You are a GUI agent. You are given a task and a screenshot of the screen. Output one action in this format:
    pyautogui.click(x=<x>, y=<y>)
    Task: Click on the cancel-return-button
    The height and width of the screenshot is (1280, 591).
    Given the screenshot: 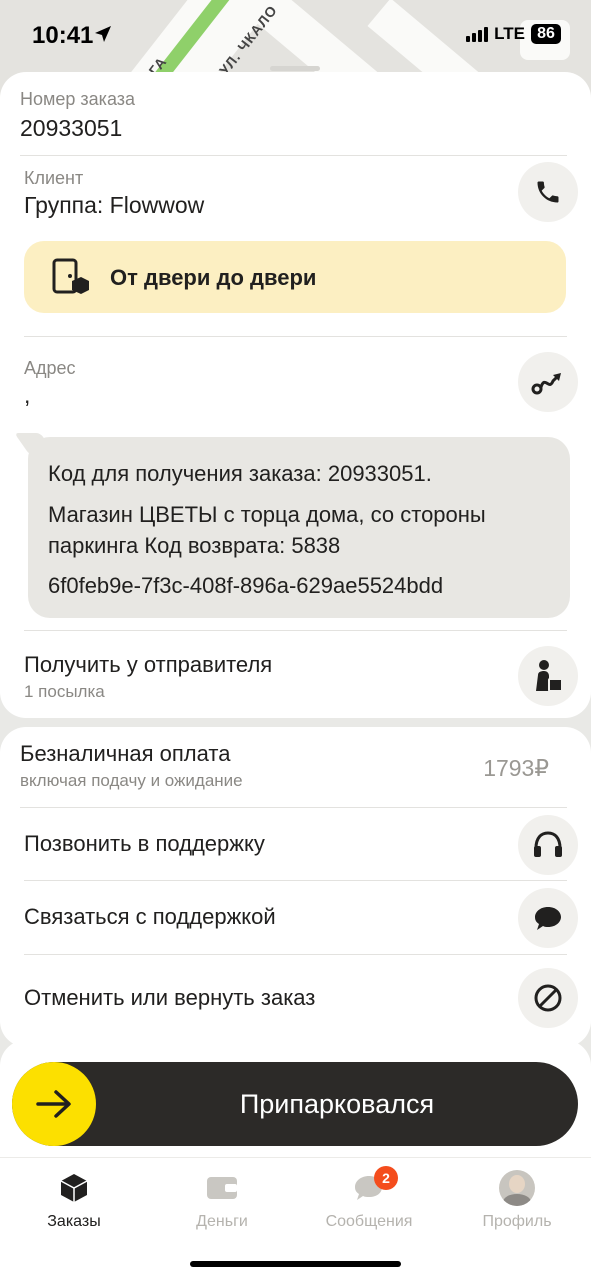 What is the action you would take?
    pyautogui.click(x=548, y=998)
    